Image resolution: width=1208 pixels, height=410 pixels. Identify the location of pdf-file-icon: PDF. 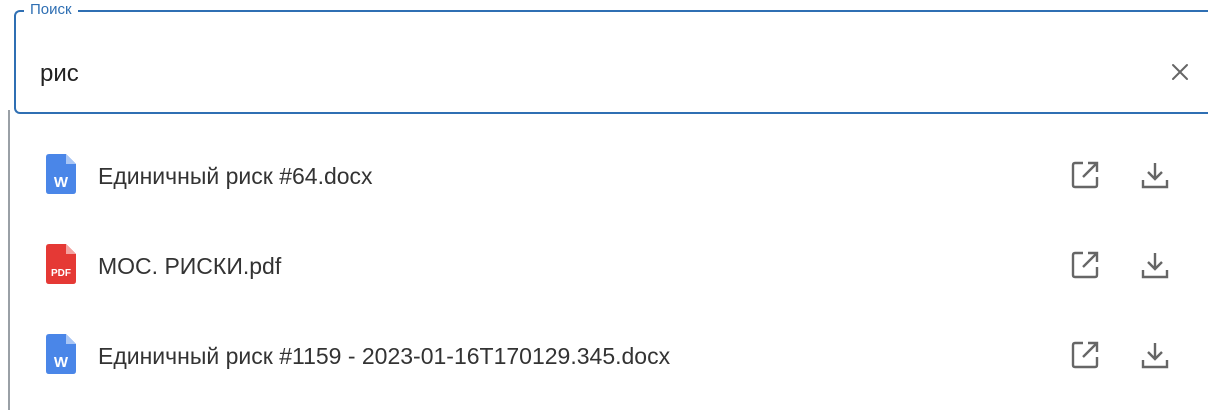
(61, 264).